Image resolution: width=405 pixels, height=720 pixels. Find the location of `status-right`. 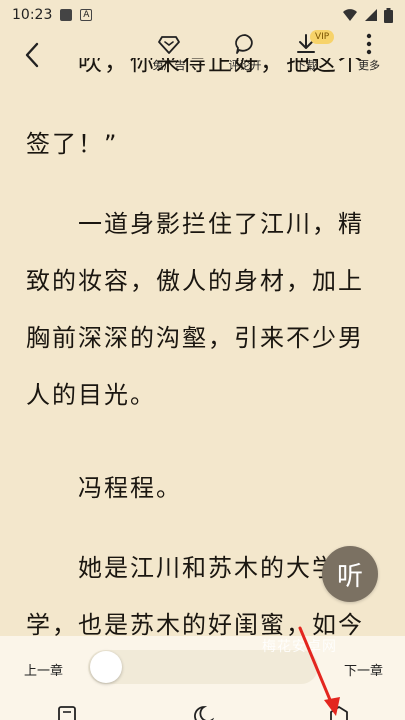

status-right is located at coordinates (367, 15).